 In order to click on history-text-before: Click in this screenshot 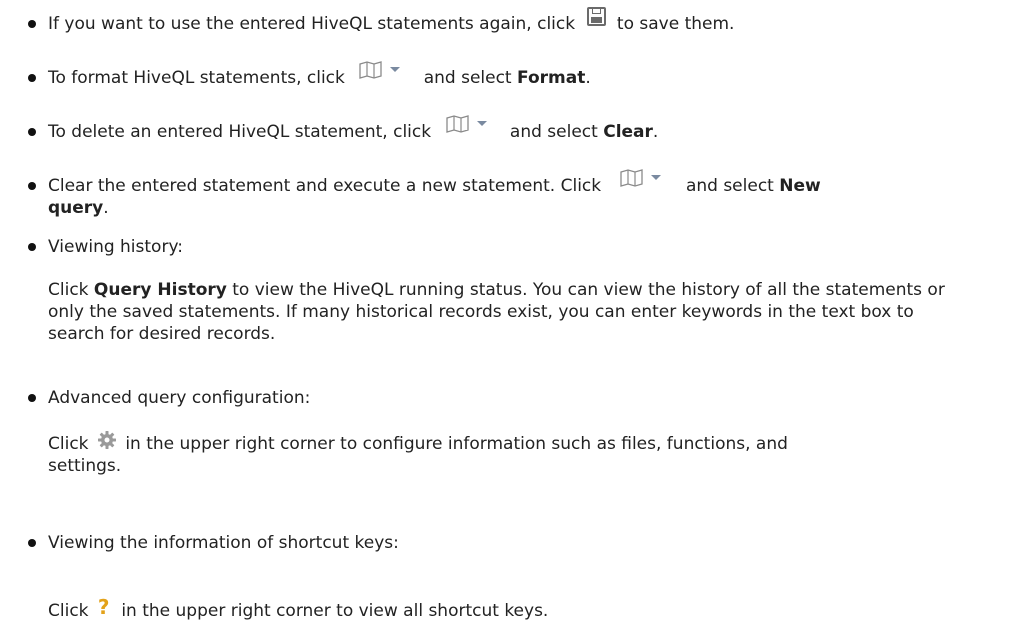, I will do `click(68, 290)`.